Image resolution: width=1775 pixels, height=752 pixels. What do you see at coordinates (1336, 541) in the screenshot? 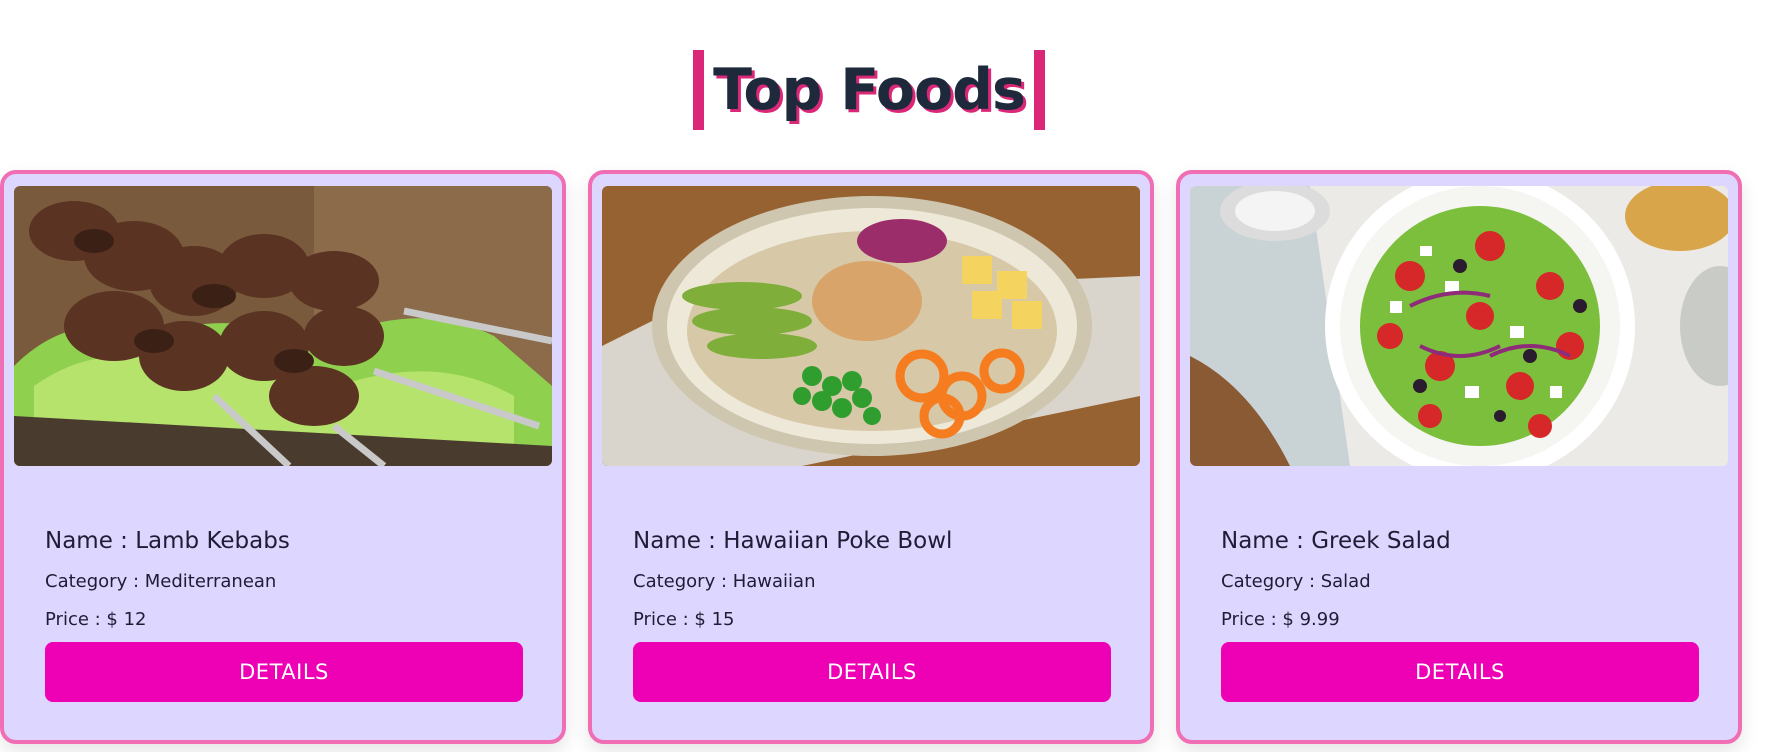
I see `food-name: Name : Greek Salad` at bounding box center [1336, 541].